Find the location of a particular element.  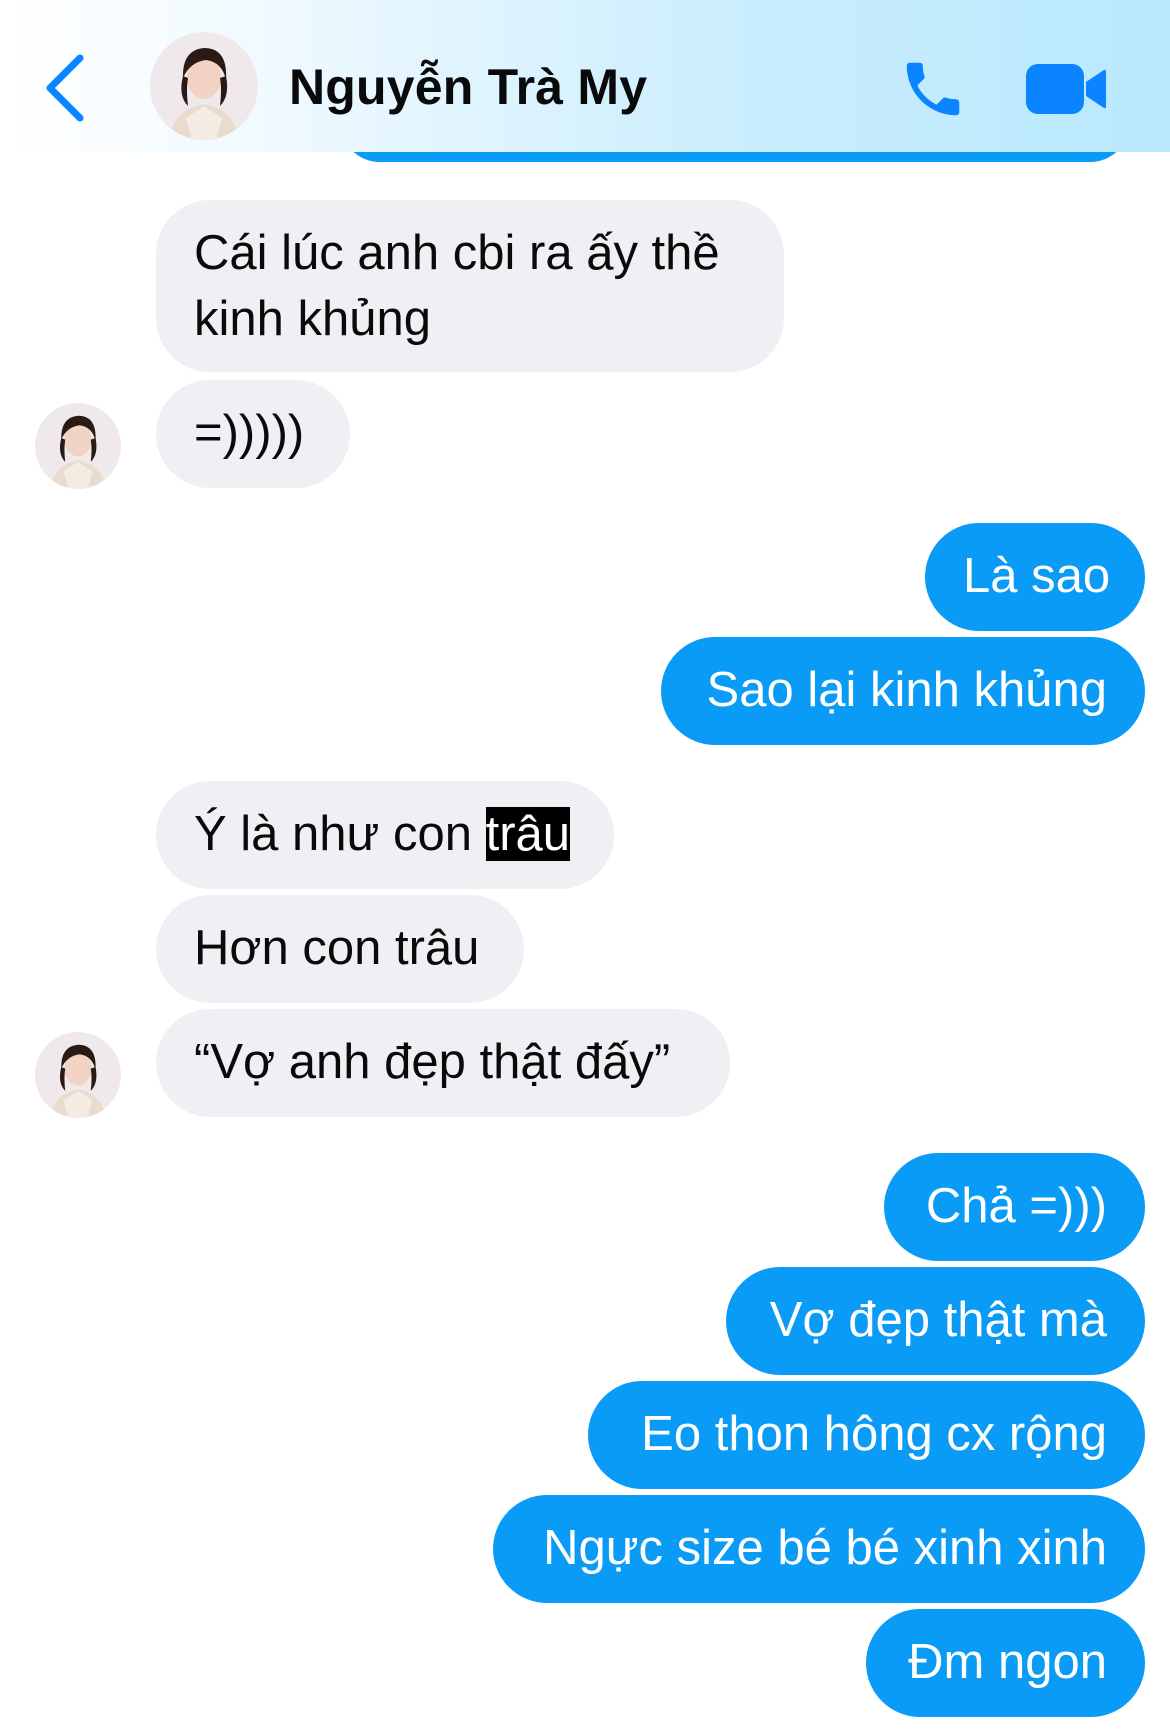

message-bubble-received: “Vợ anh đẹp thật đấy” is located at coordinates (443, 1063).